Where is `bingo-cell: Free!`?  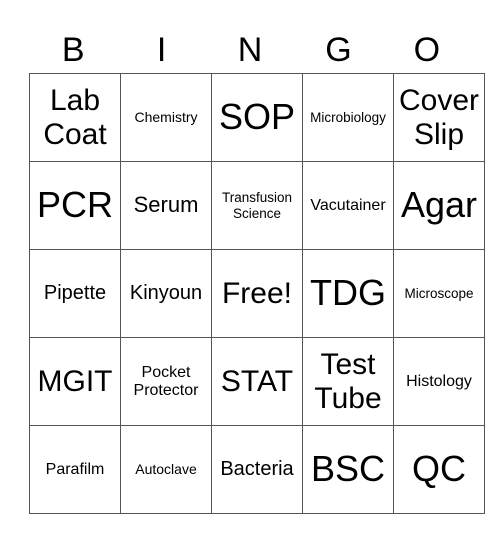 bingo-cell: Free! is located at coordinates (257, 293).